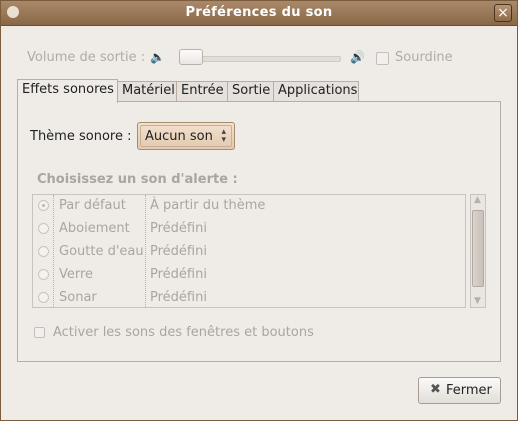 The width and height of the screenshot is (518, 421). What do you see at coordinates (101, 251) in the screenshot?
I see `alert-name: Goutte d'eau` at bounding box center [101, 251].